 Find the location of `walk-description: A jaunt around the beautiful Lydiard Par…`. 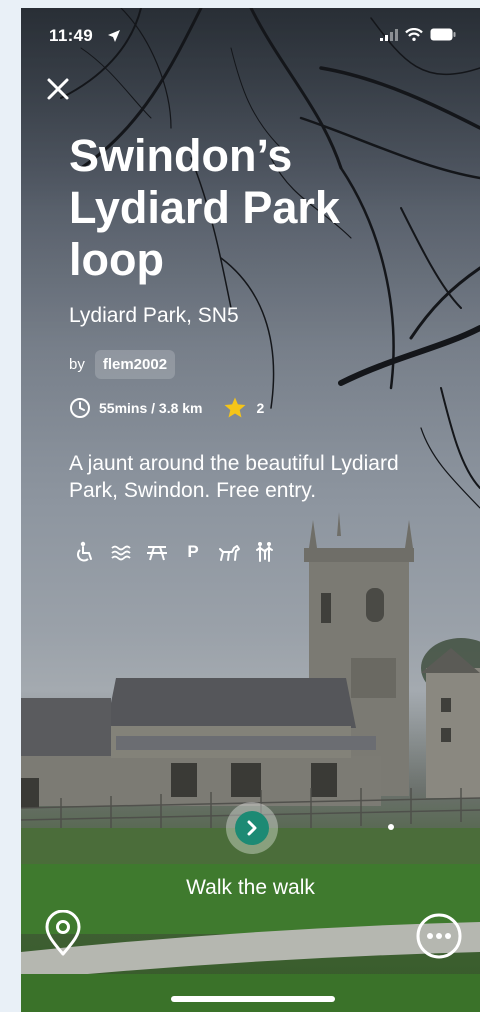

walk-description: A jaunt around the beautiful Lydiard Par… is located at coordinates (234, 477).